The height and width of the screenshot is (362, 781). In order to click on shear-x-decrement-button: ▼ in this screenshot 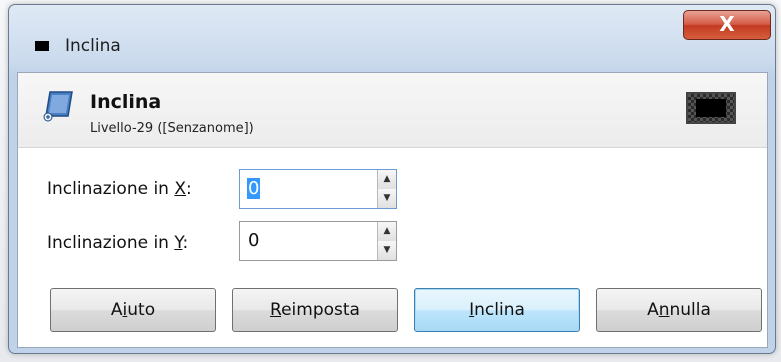, I will do `click(387, 198)`.